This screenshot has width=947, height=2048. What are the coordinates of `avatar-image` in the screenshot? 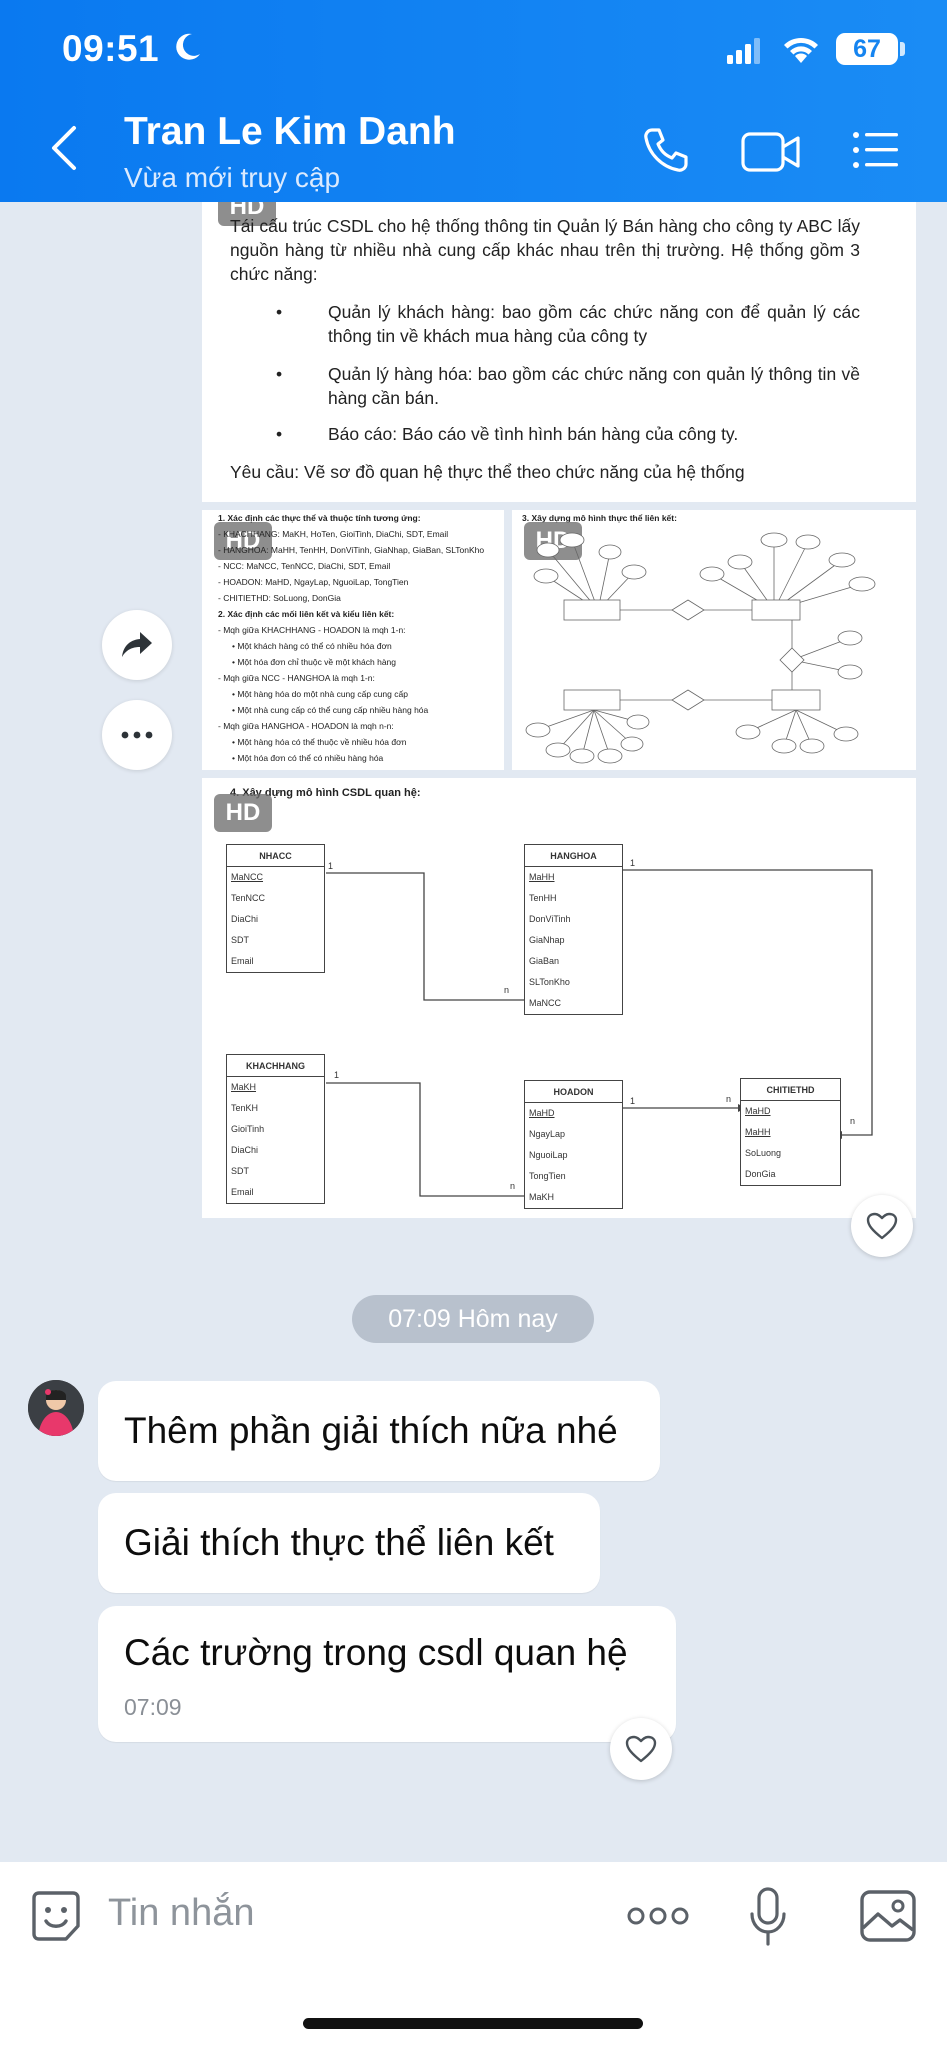 It's located at (56, 1408).